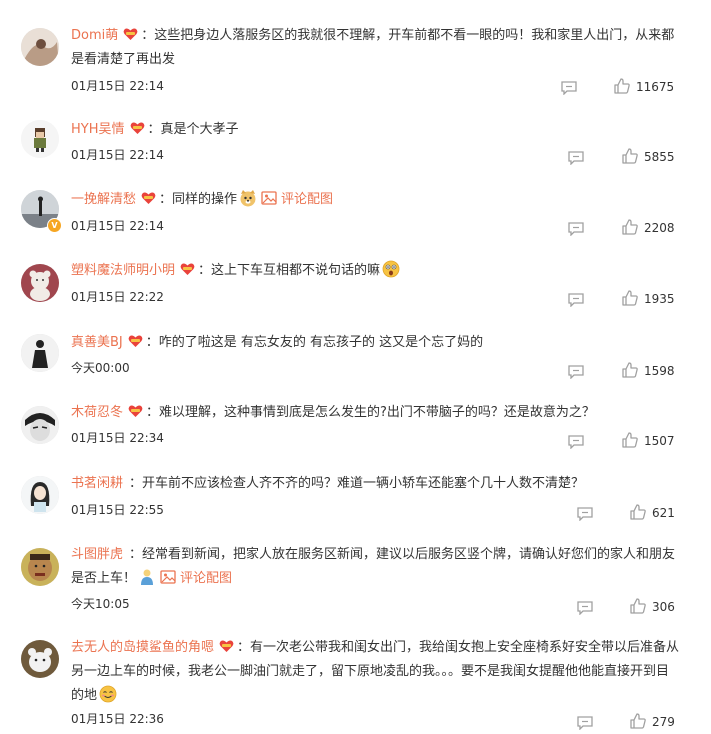 Image resolution: width=711 pixels, height=734 pixels. I want to click on comment-text-block: 真善美BJ ：咋的了啦这是 有忘女友的 有忘孩子的 这又是个忘了妈的, so click(376, 343).